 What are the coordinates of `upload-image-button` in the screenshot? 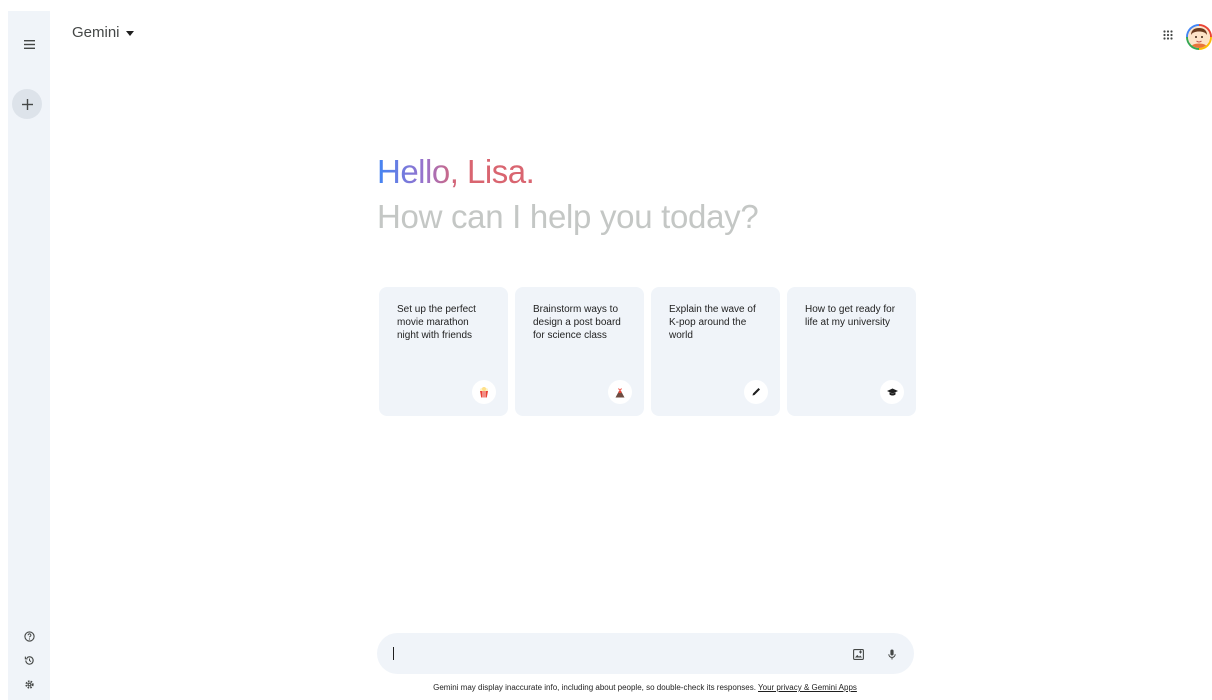 It's located at (858, 654).